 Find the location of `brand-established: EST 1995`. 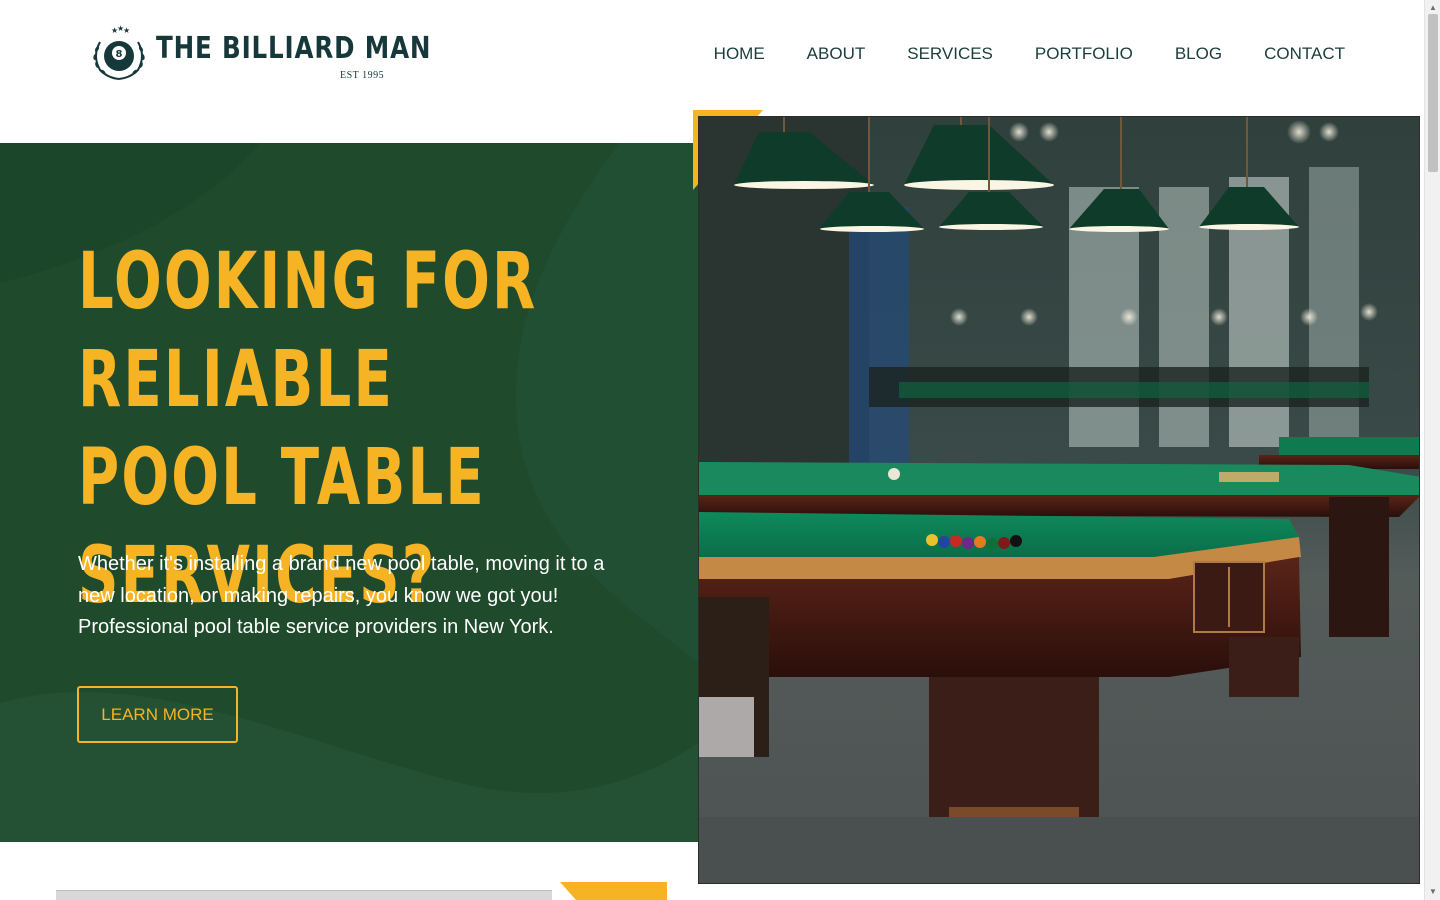

brand-established: EST 1995 is located at coordinates (362, 75).